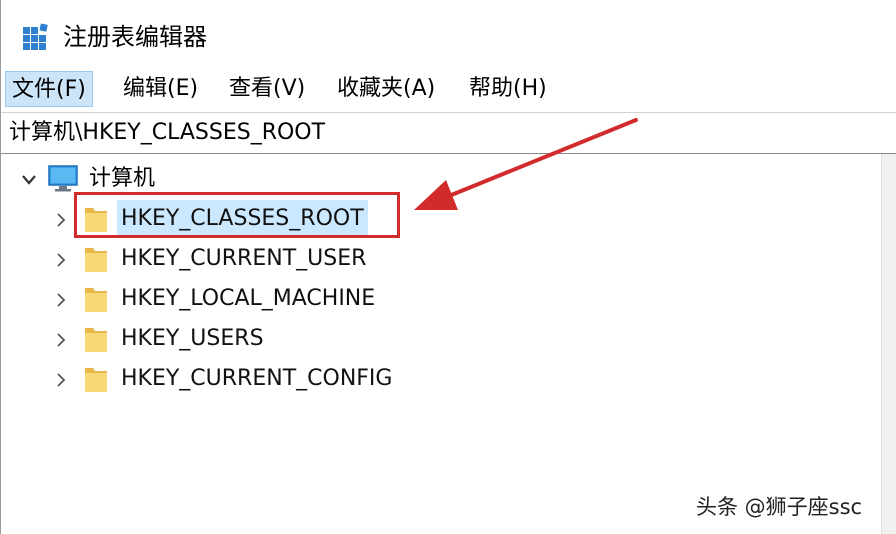  What do you see at coordinates (248, 298) in the screenshot?
I see `tree-node-label: HKEY_LOCAL_MACHINE` at bounding box center [248, 298].